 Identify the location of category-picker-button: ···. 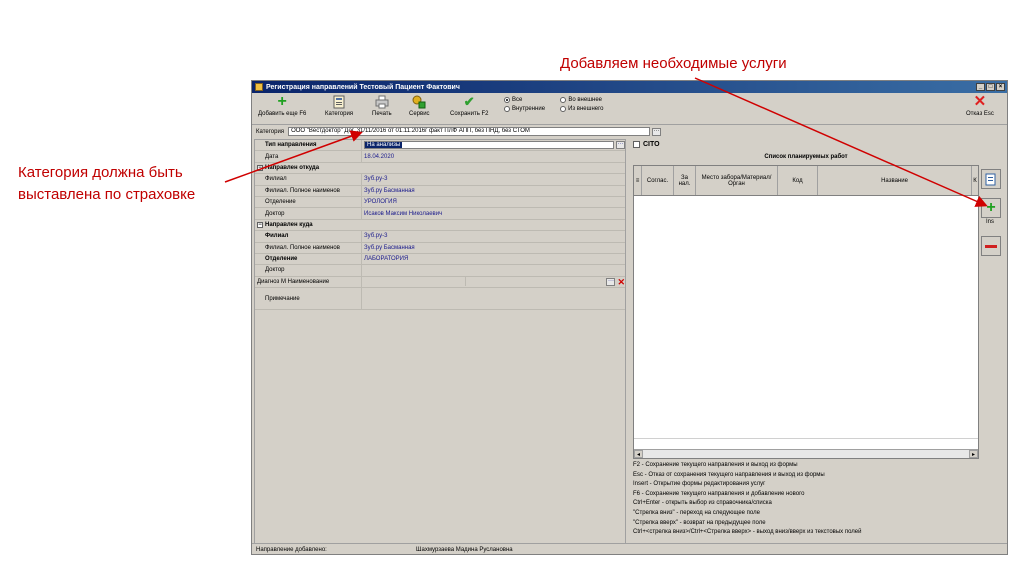
(657, 131).